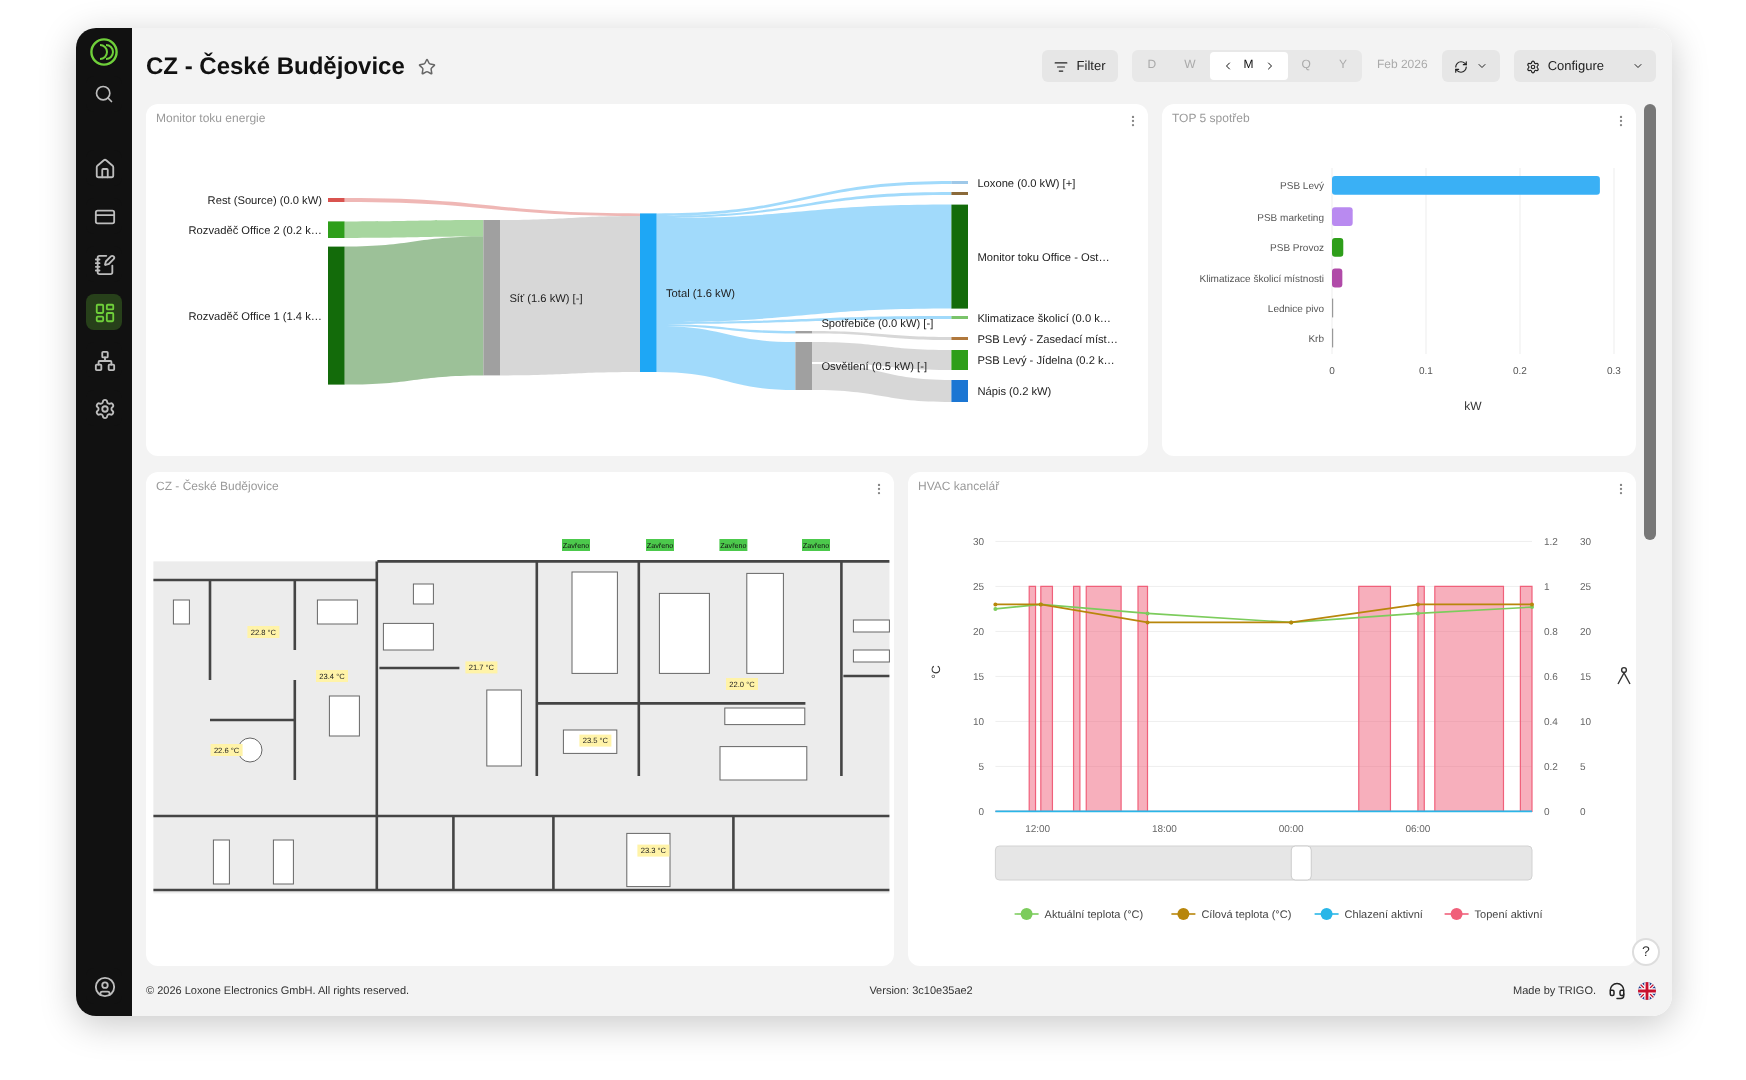 The image size is (1746, 1080). What do you see at coordinates (1061, 66) in the screenshot?
I see `filter-icon` at bounding box center [1061, 66].